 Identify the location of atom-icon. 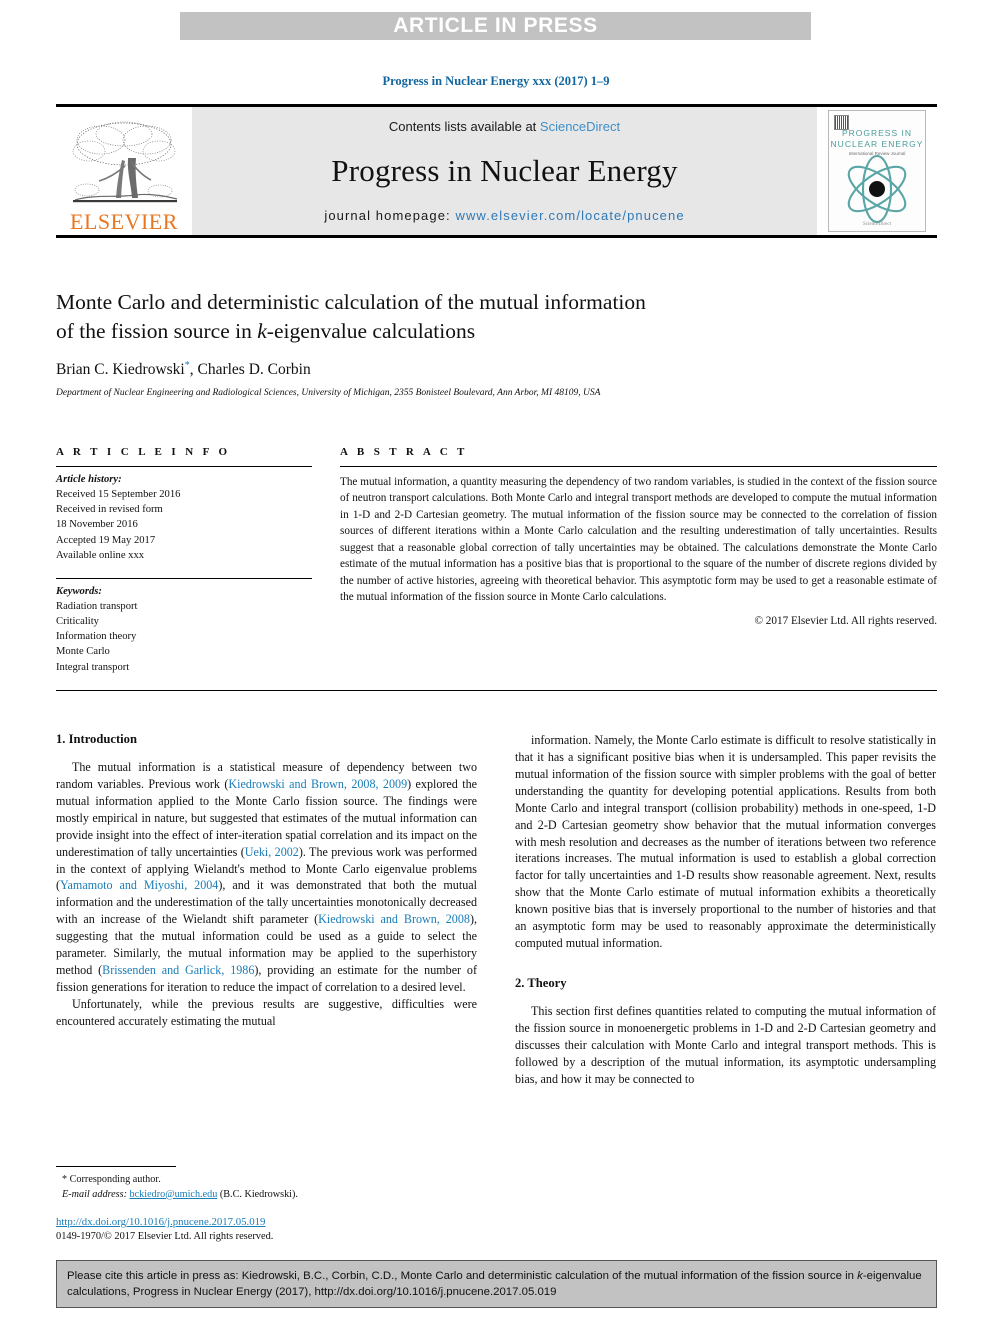
(877, 189).